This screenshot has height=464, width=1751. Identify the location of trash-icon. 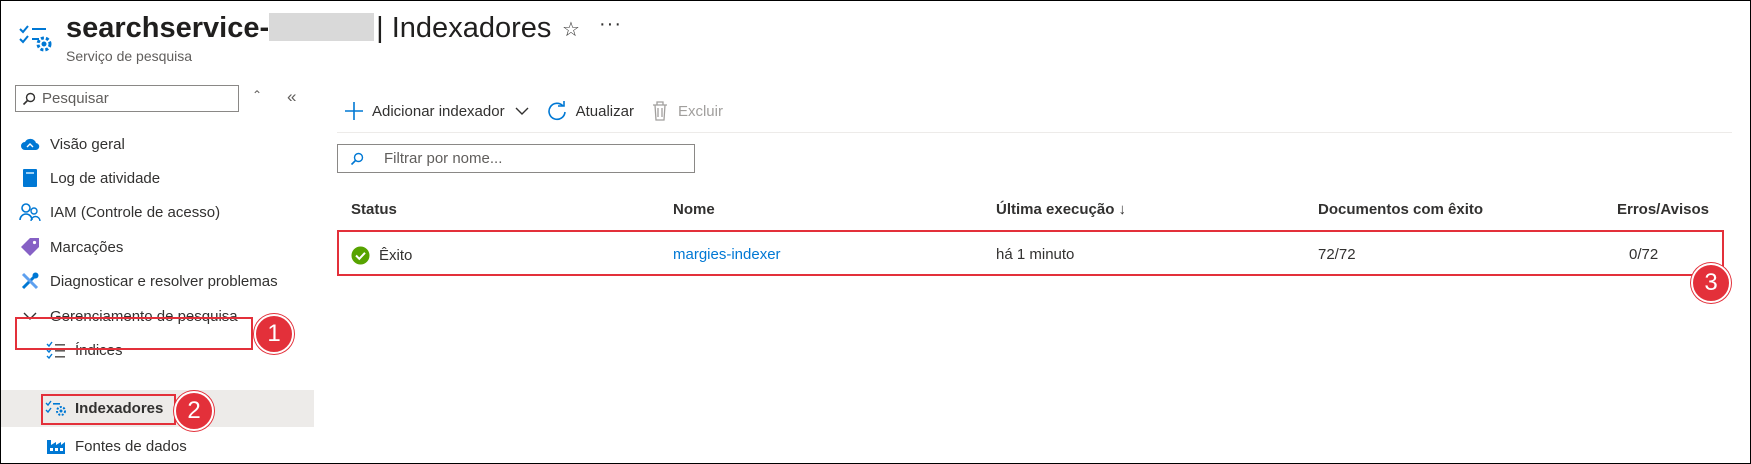
(659, 111).